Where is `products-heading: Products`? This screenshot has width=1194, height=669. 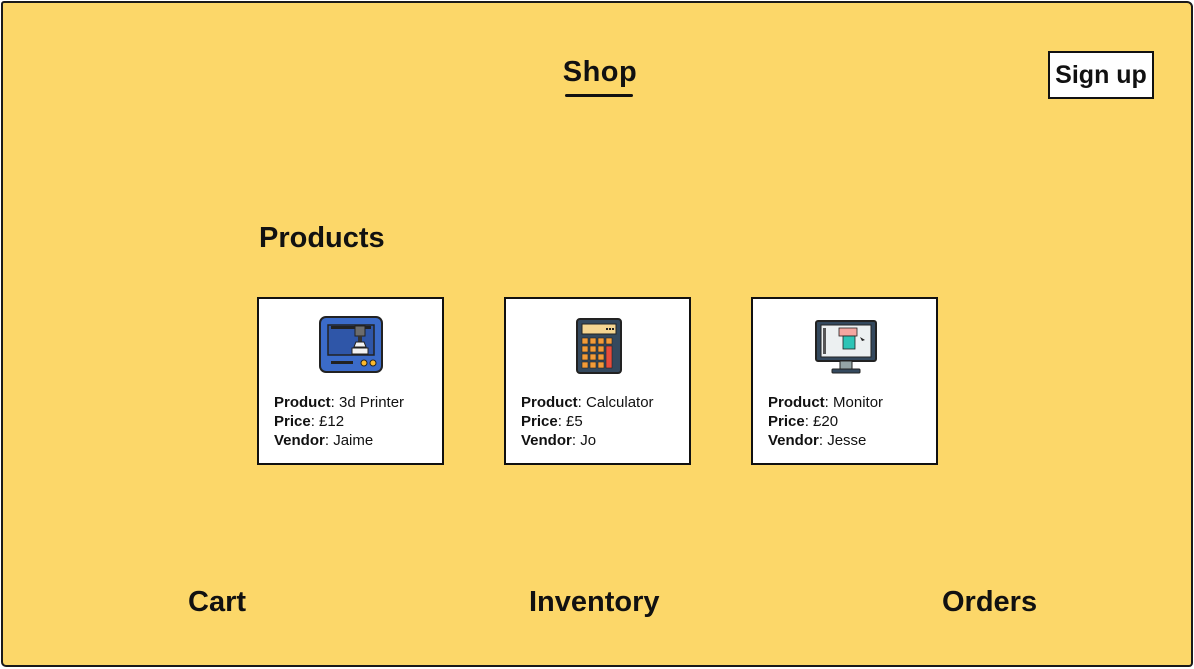
products-heading: Products is located at coordinates (322, 238).